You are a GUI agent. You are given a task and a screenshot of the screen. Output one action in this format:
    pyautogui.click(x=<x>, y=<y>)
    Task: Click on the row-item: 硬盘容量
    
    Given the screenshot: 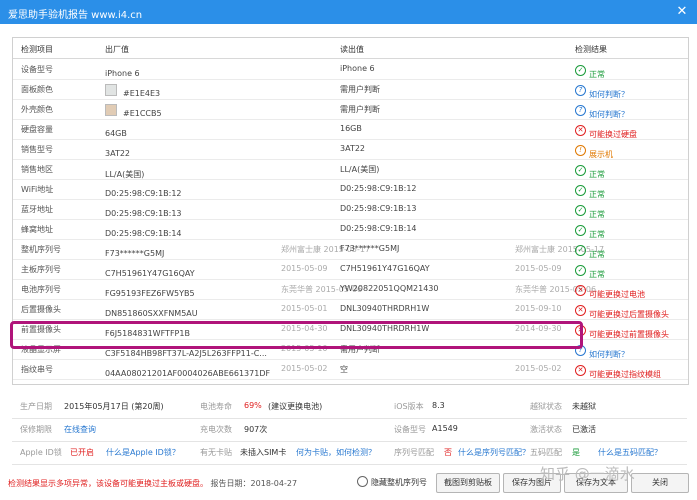 What is the action you would take?
    pyautogui.click(x=37, y=129)
    